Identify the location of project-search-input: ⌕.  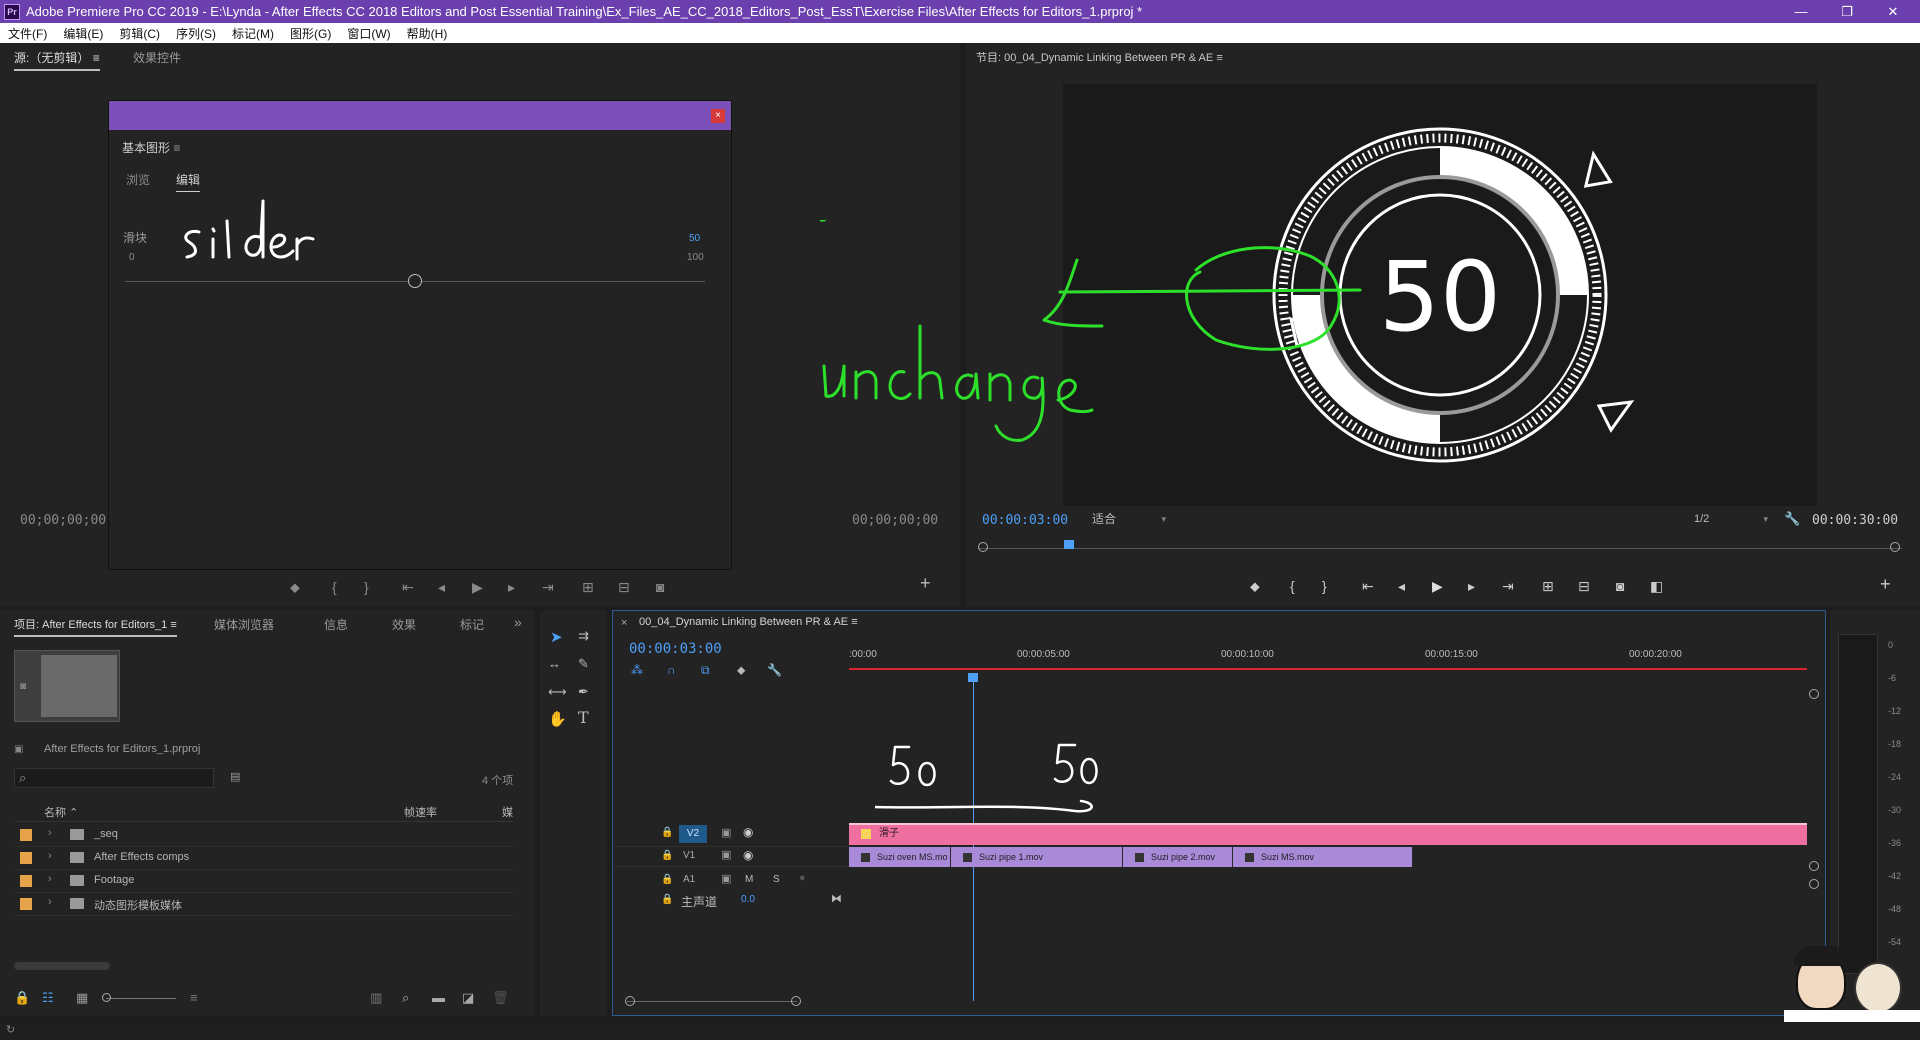
(114, 778).